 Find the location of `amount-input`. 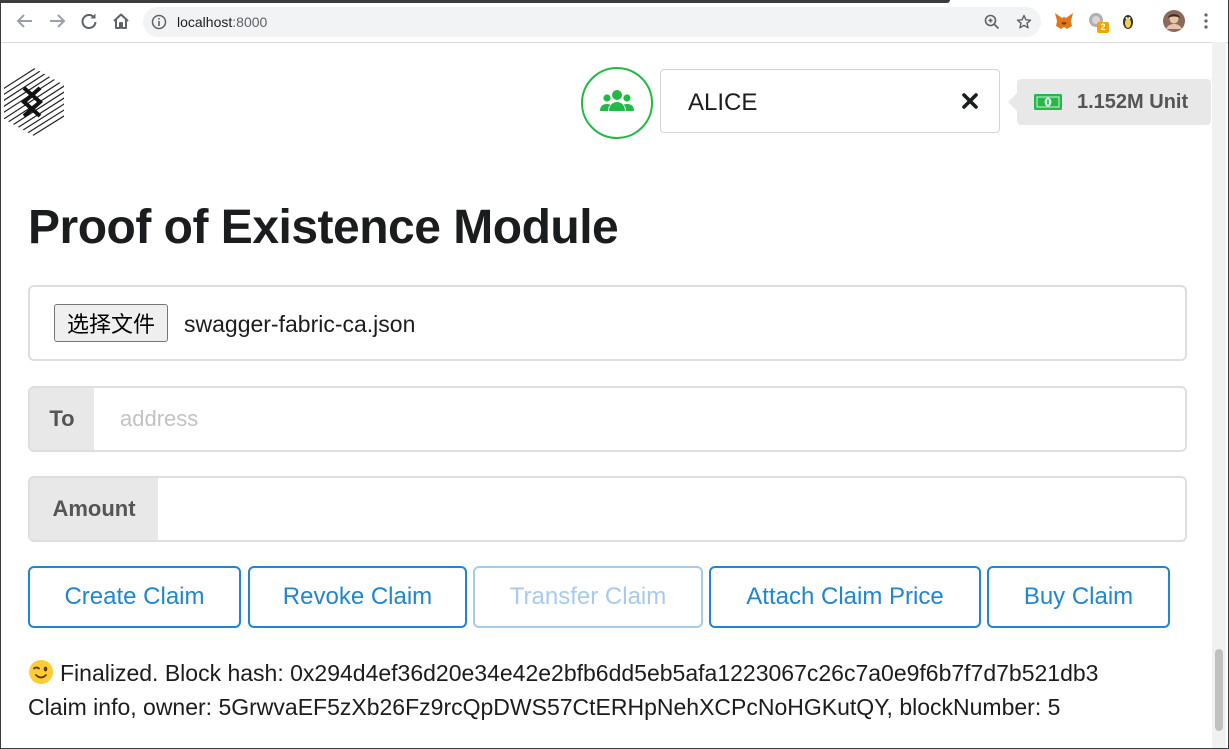

amount-input is located at coordinates (671, 509).